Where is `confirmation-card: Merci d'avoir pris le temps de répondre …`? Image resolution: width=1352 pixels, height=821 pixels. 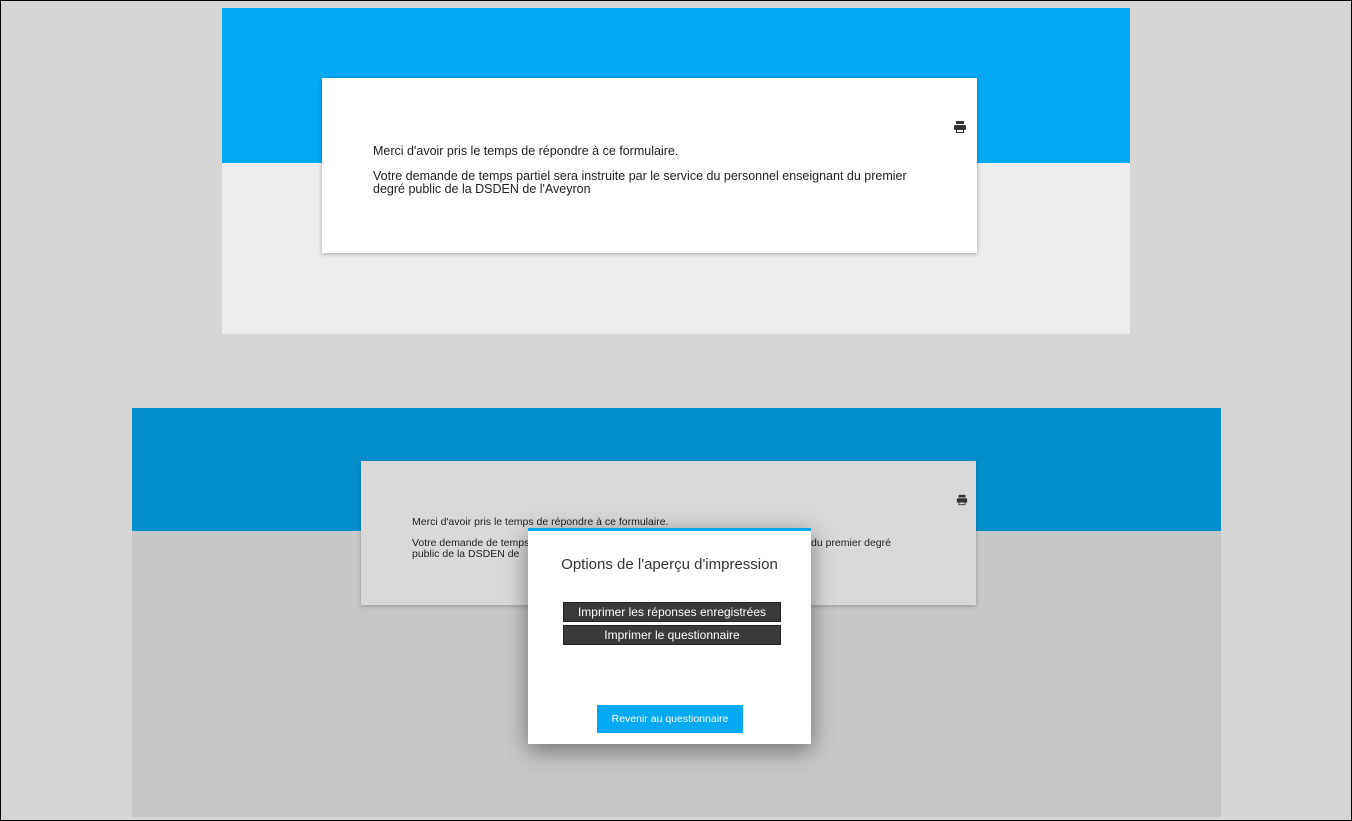
confirmation-card: Merci d'avoir pris le temps de répondre … is located at coordinates (649, 165).